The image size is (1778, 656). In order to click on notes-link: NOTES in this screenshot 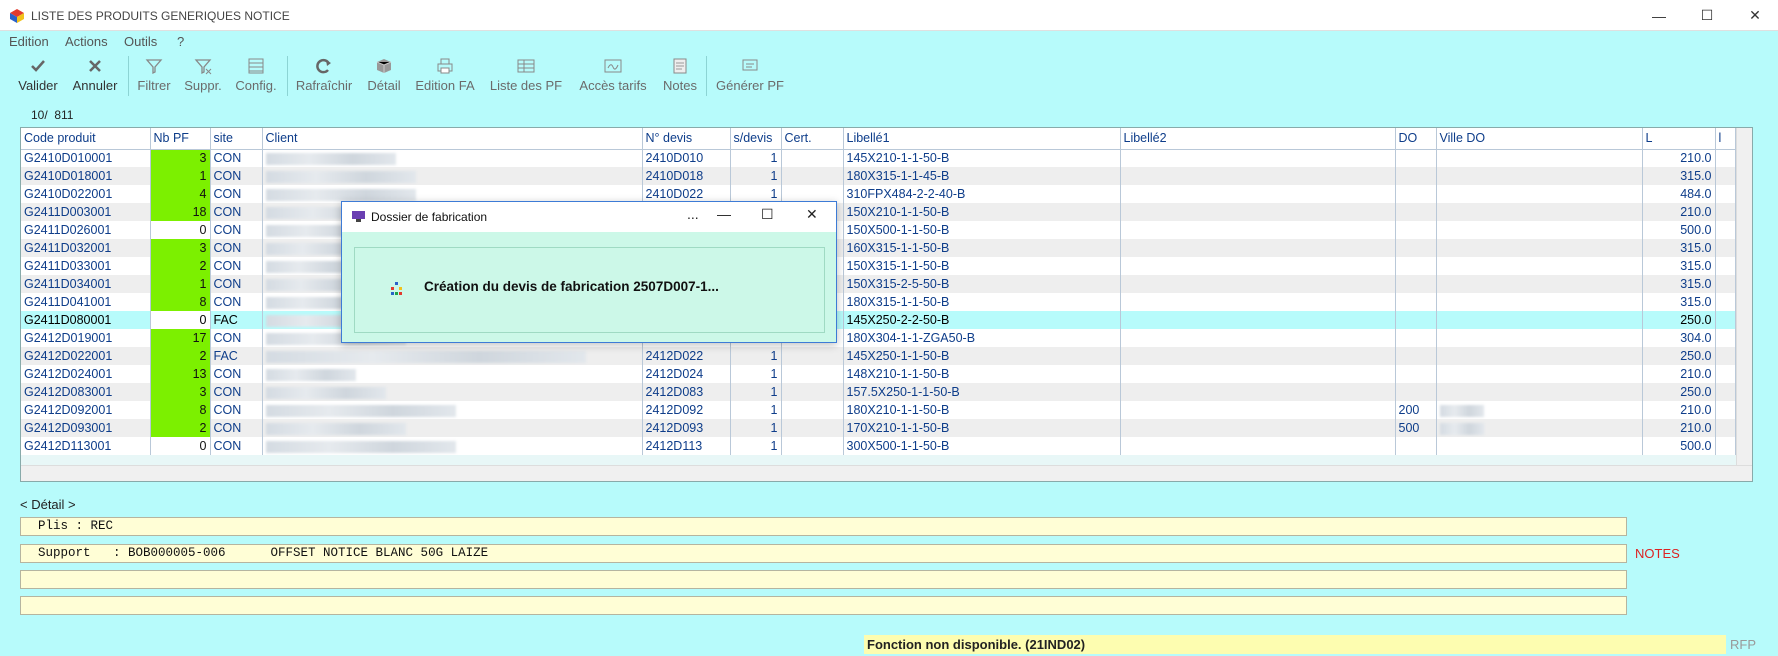, I will do `click(1657, 553)`.